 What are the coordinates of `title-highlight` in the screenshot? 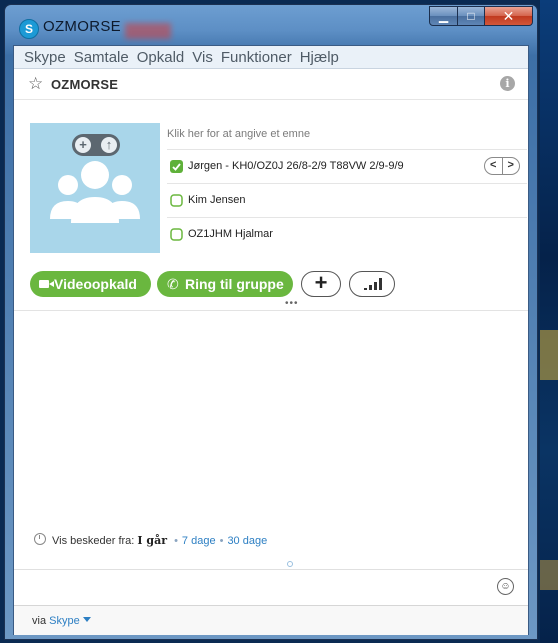 It's located at (148, 31).